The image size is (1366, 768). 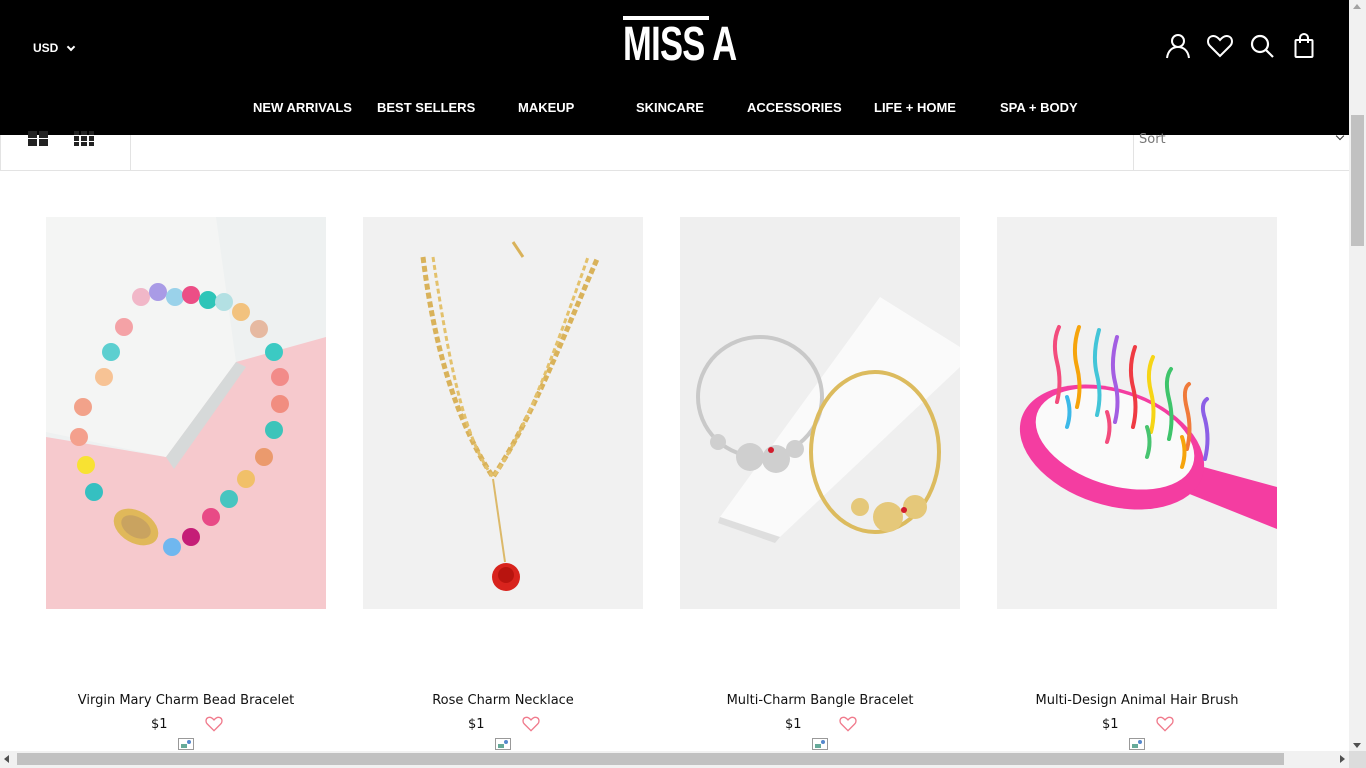 I want to click on vertical-scrollbar, so click(x=1357, y=376).